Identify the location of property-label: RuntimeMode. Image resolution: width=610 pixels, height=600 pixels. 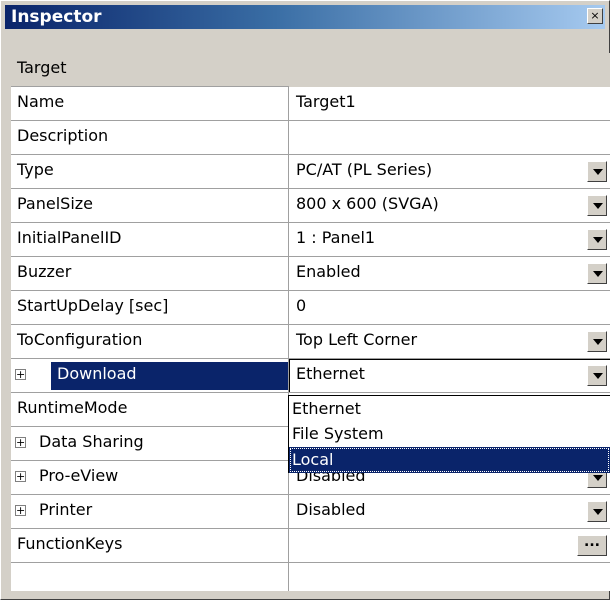
(72, 407).